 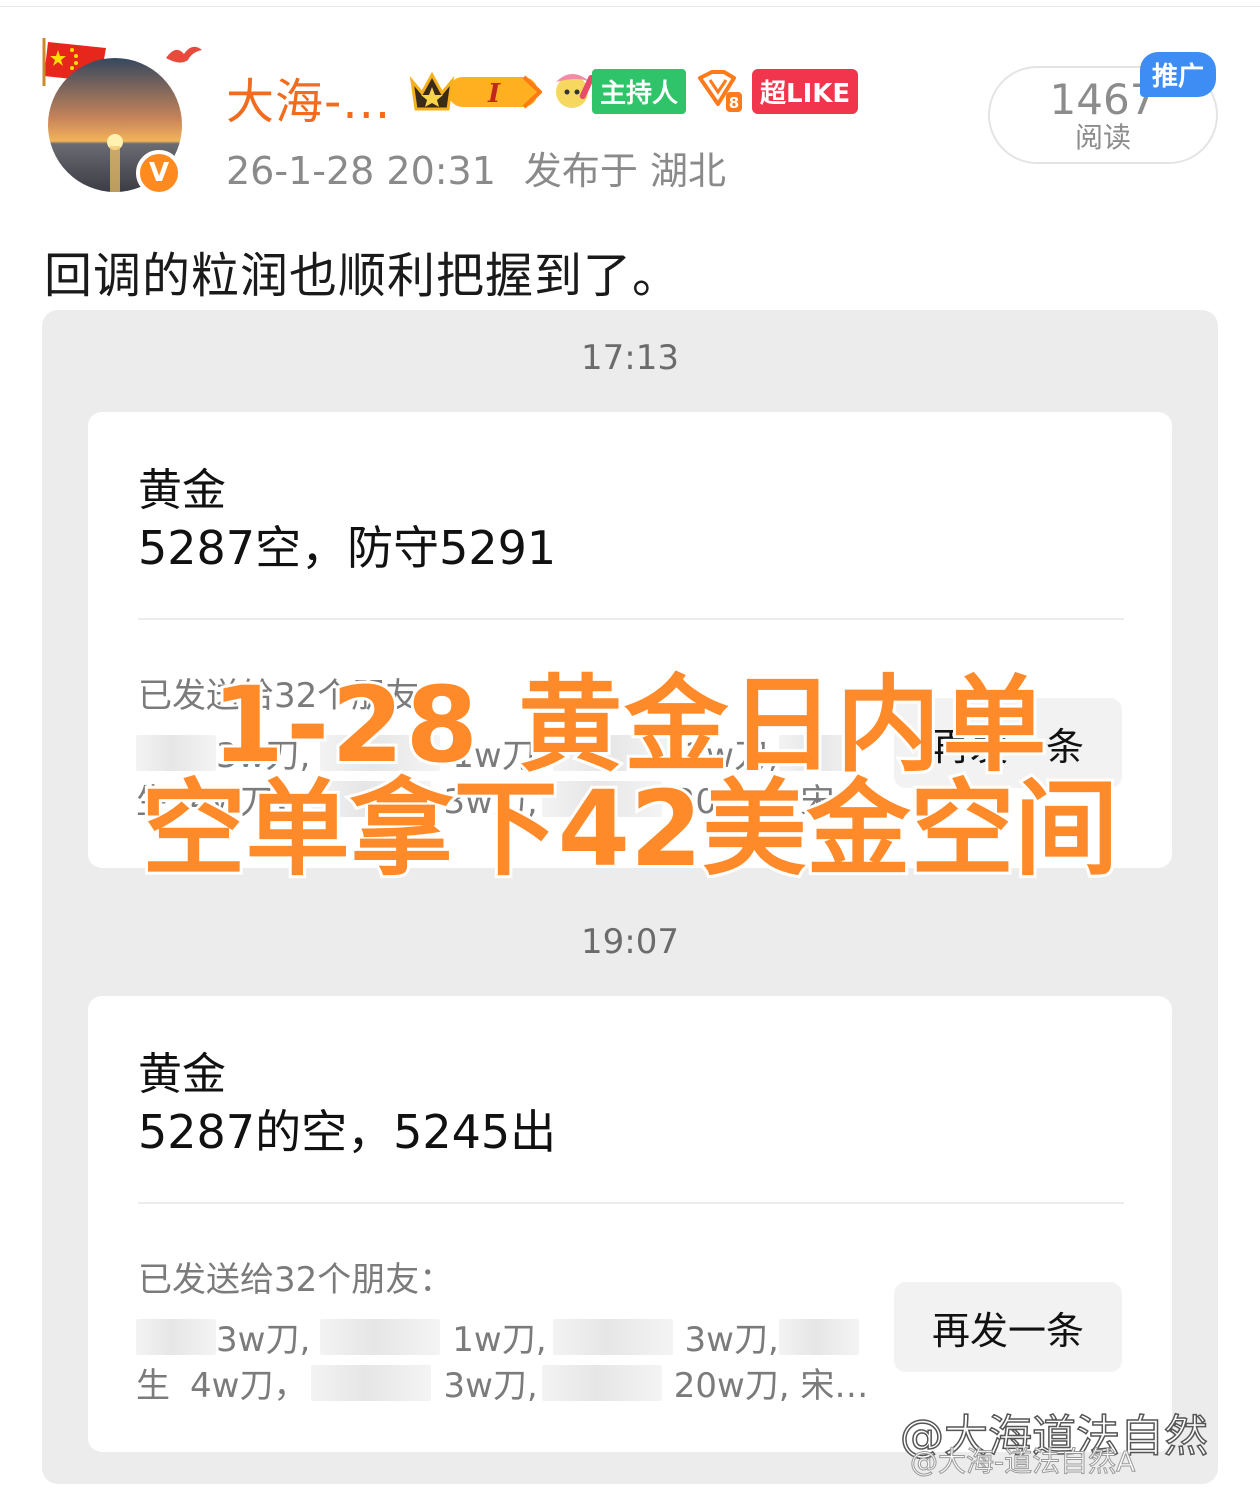 What do you see at coordinates (805, 91) in the screenshot?
I see `super-like-badge: 超LIKE` at bounding box center [805, 91].